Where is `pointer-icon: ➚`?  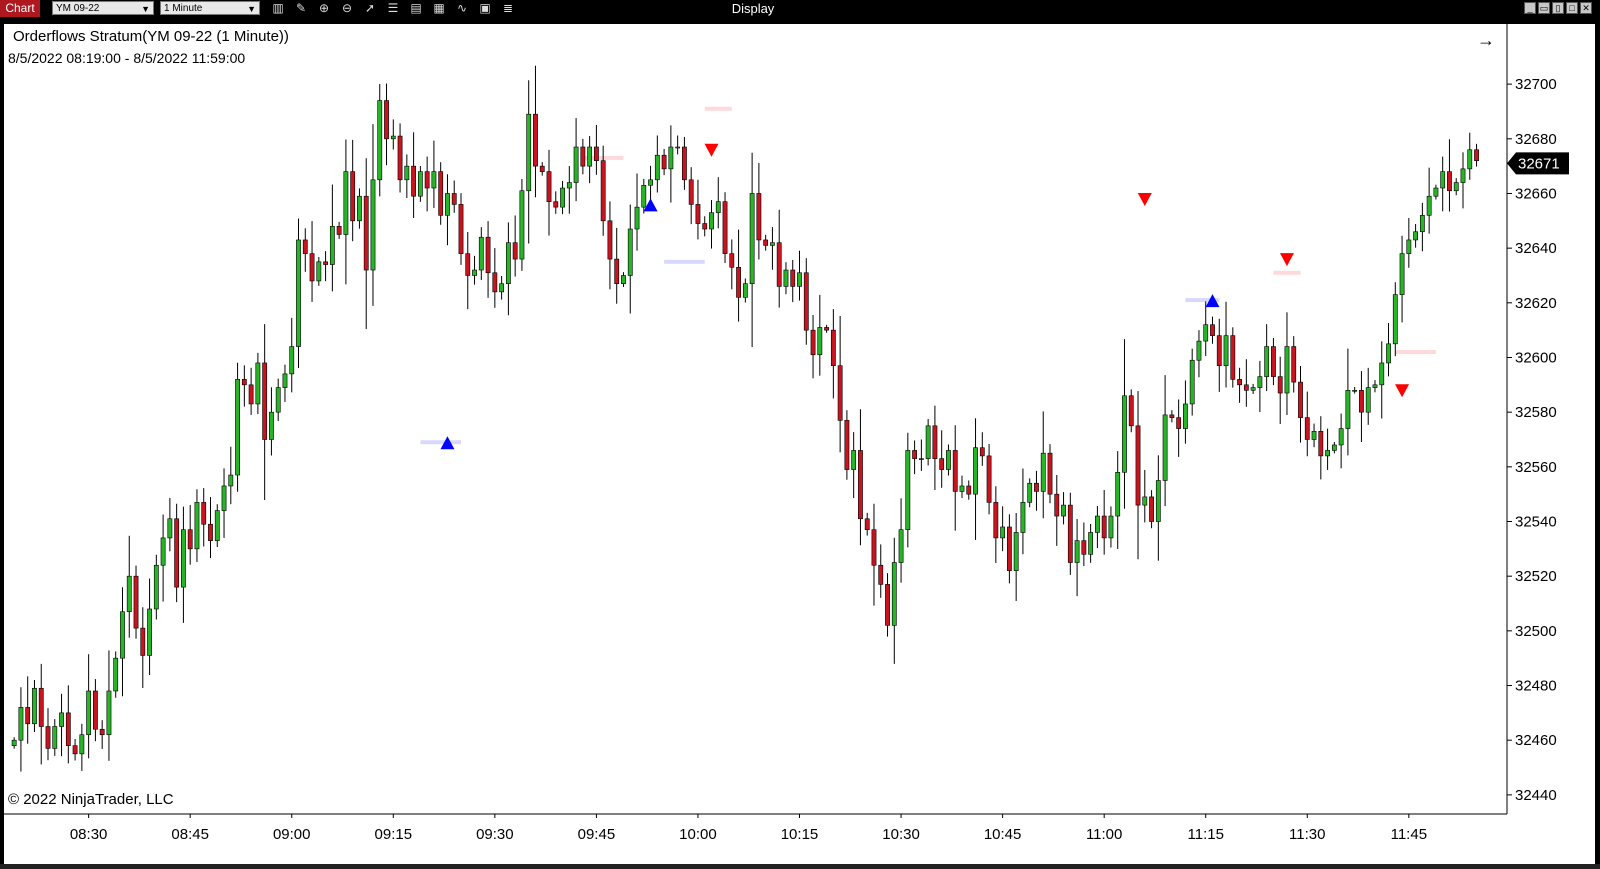 pointer-icon: ➚ is located at coordinates (370, 8).